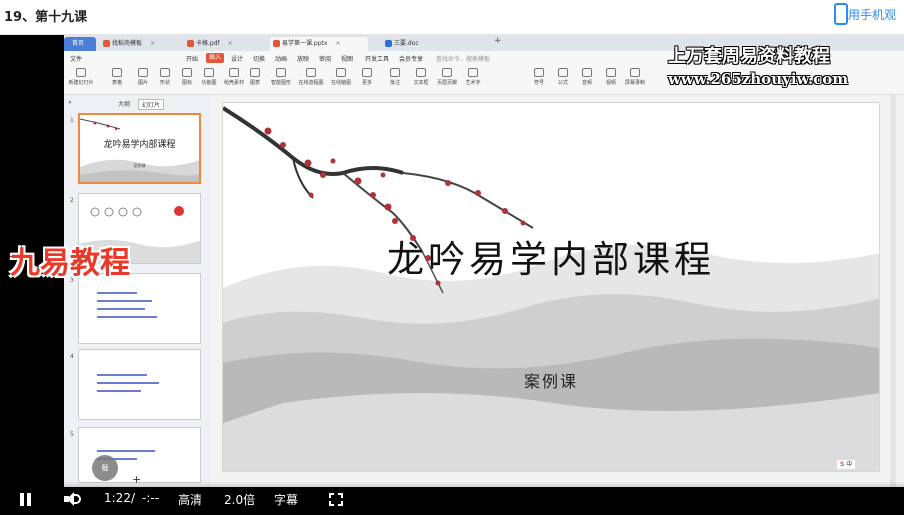  Describe the element at coordinates (139, 145) in the screenshot. I see `thumb-title: 龙吟易学内部课程` at that location.